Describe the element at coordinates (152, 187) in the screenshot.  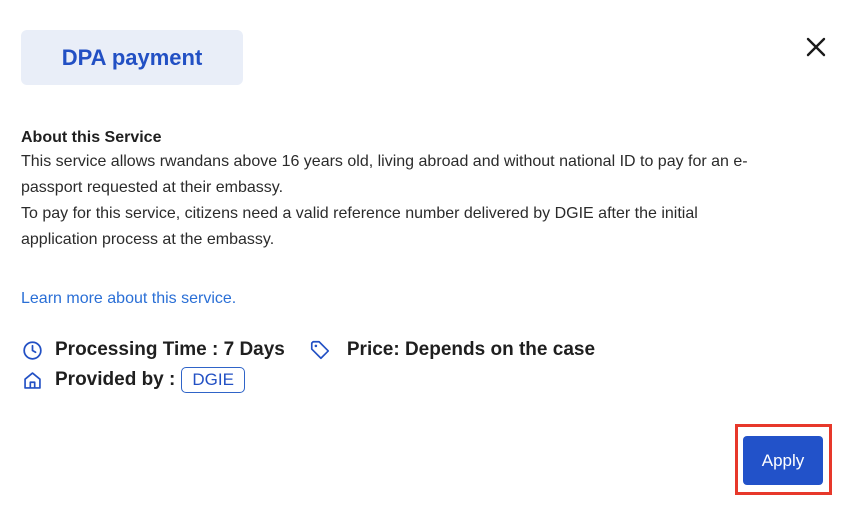
I see `about-line: passport requested at their embassy.` at that location.